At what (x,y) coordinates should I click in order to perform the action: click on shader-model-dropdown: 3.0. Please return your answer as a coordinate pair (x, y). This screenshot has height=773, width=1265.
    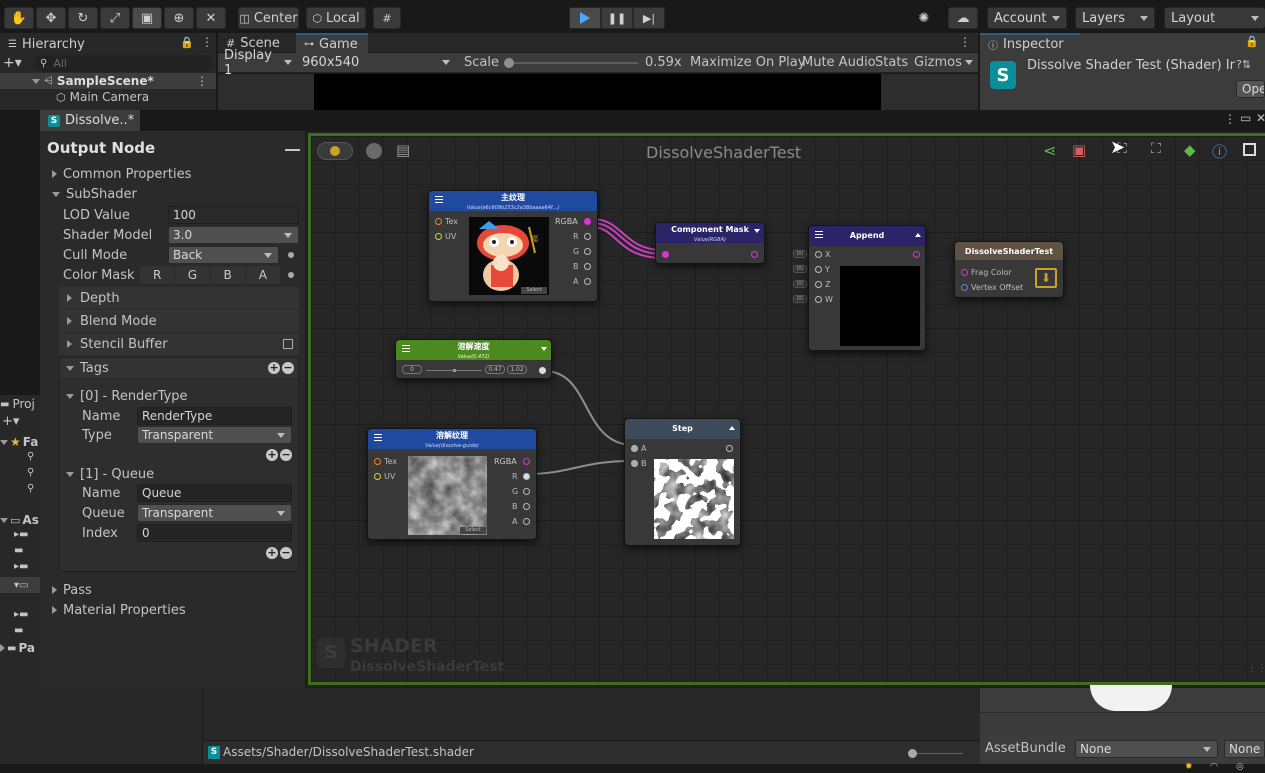
    Looking at the image, I should click on (233, 235).